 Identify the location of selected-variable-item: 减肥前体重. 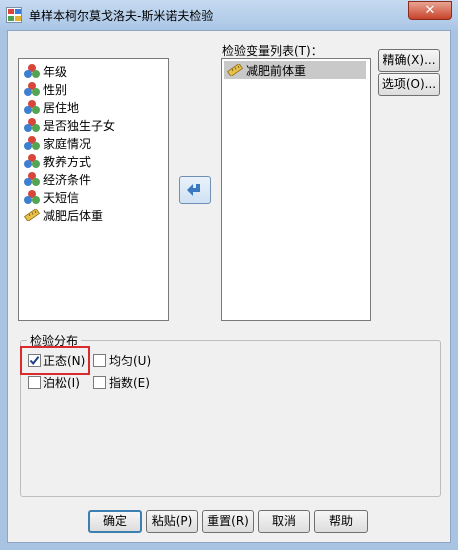
(295, 70).